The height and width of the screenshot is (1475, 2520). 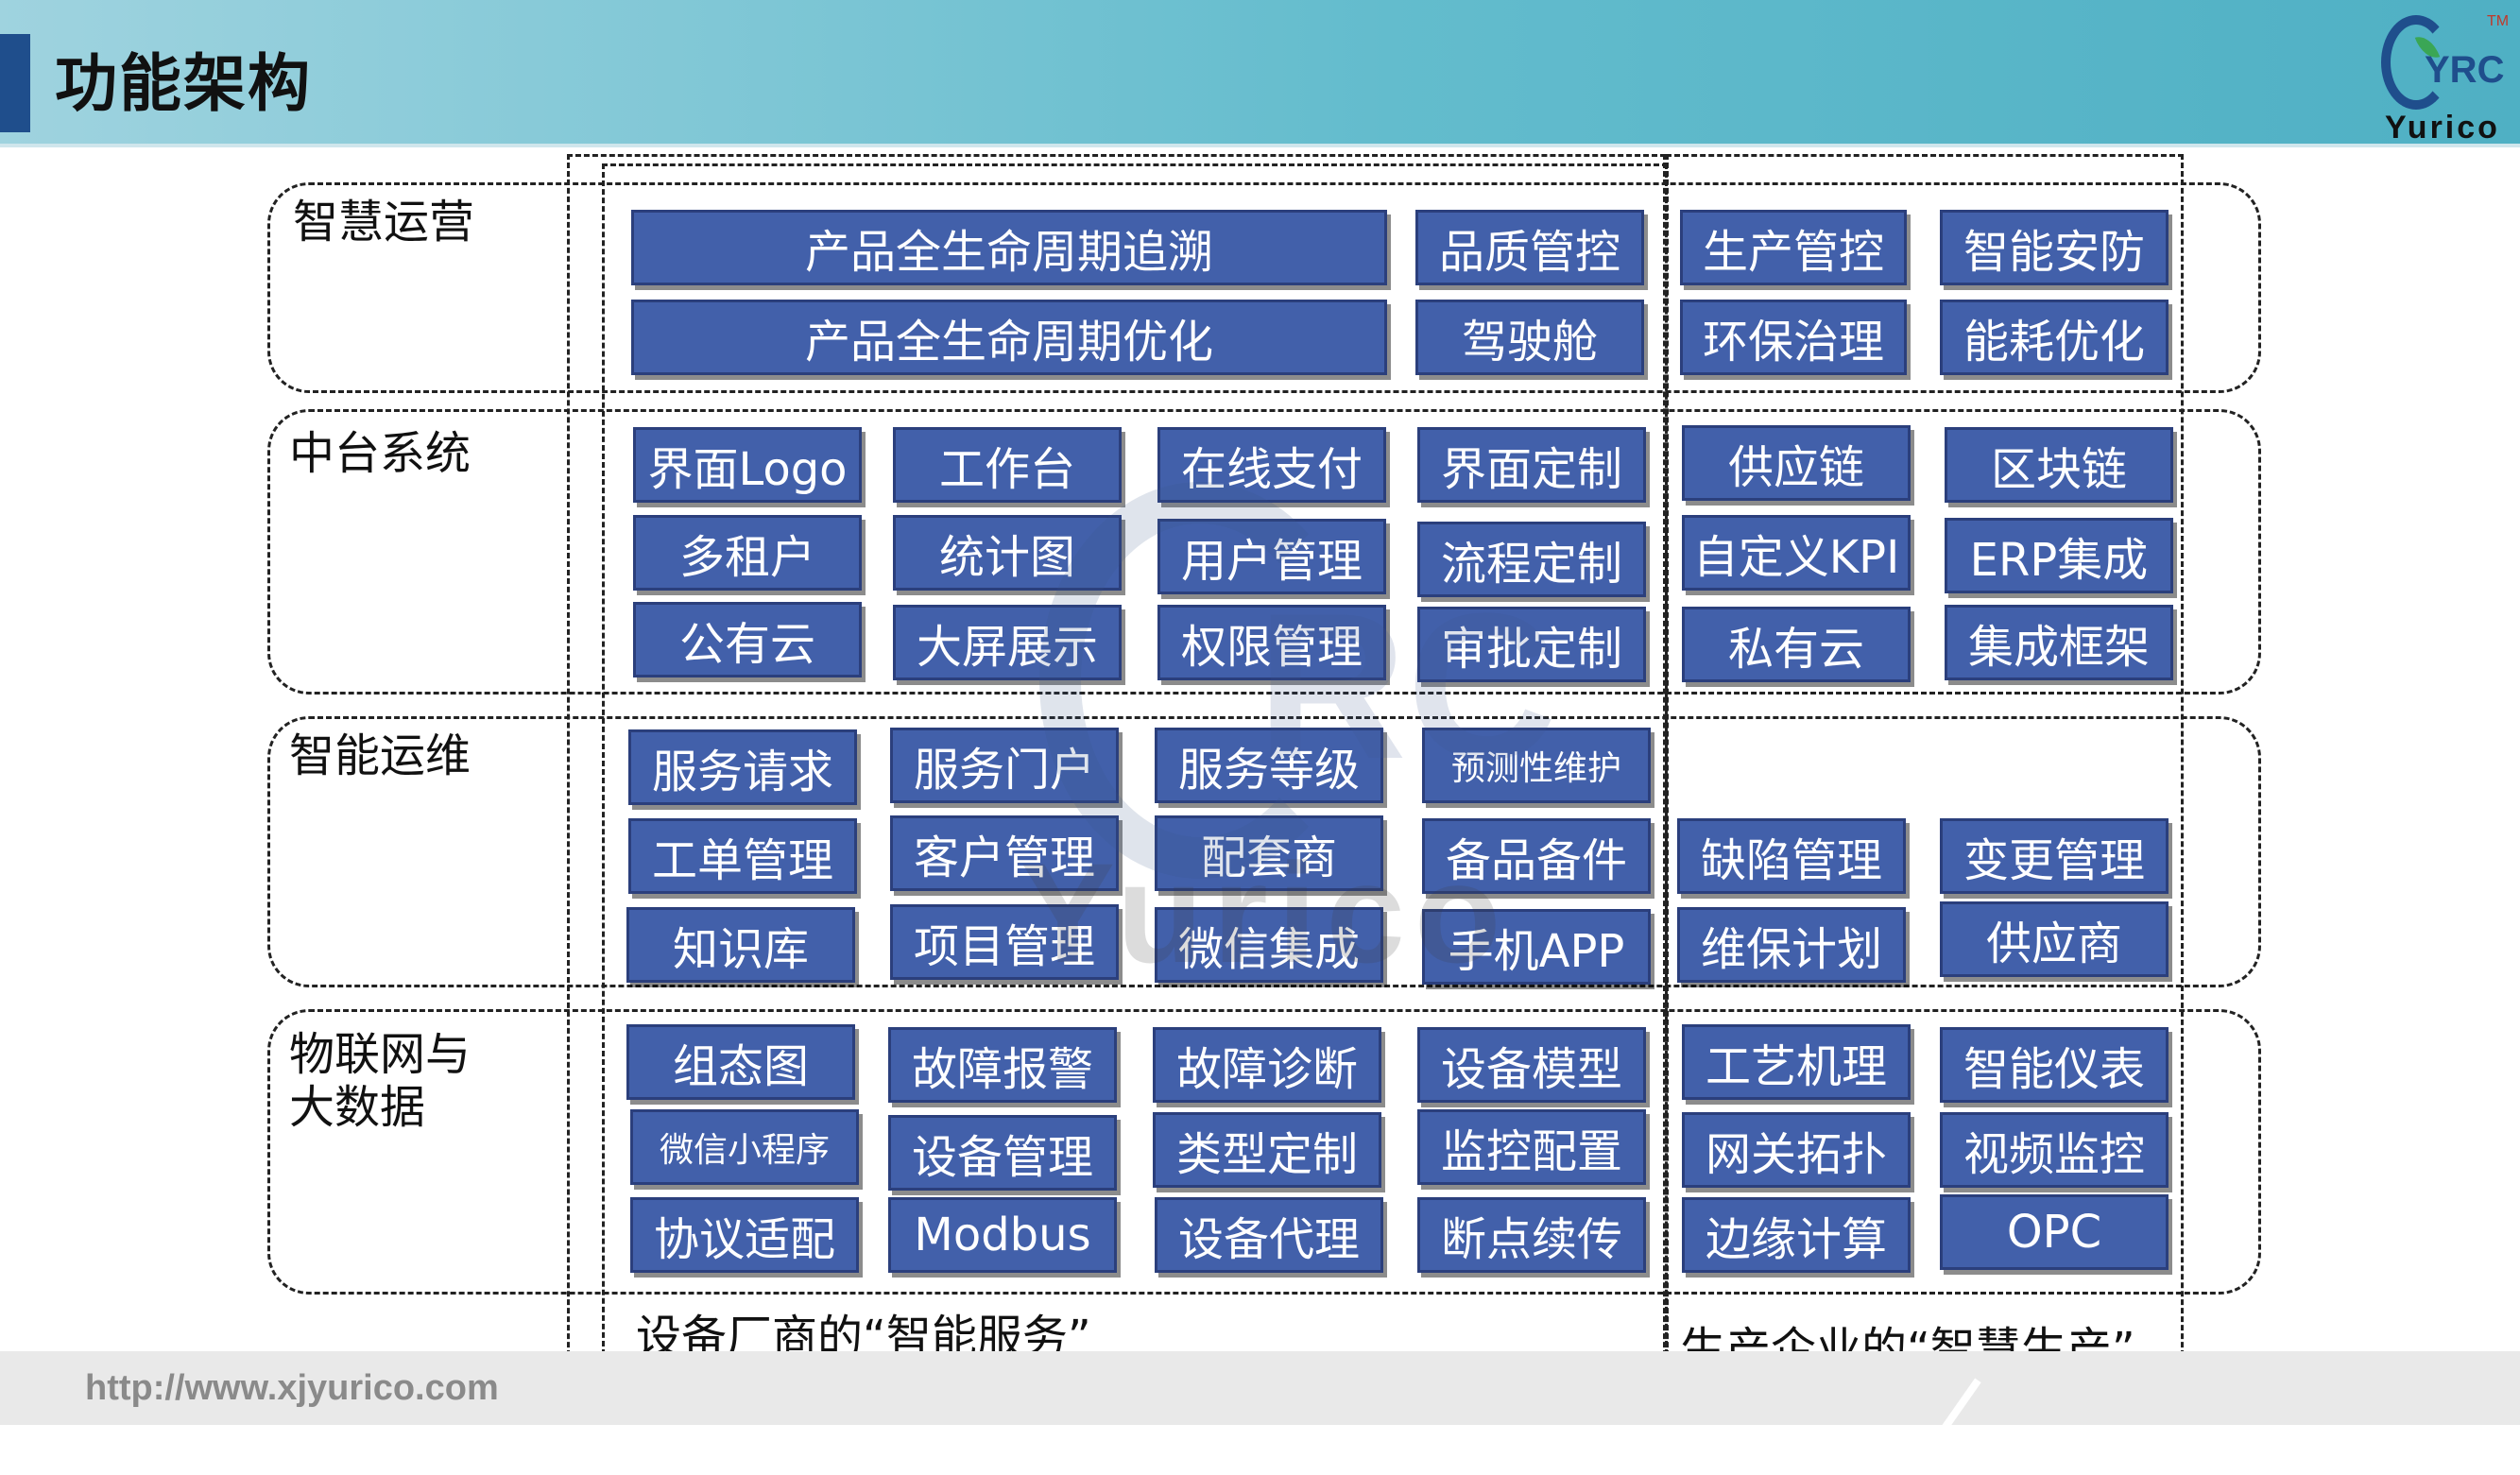 I want to click on module-box: 智能仪表, so click(x=2054, y=1065).